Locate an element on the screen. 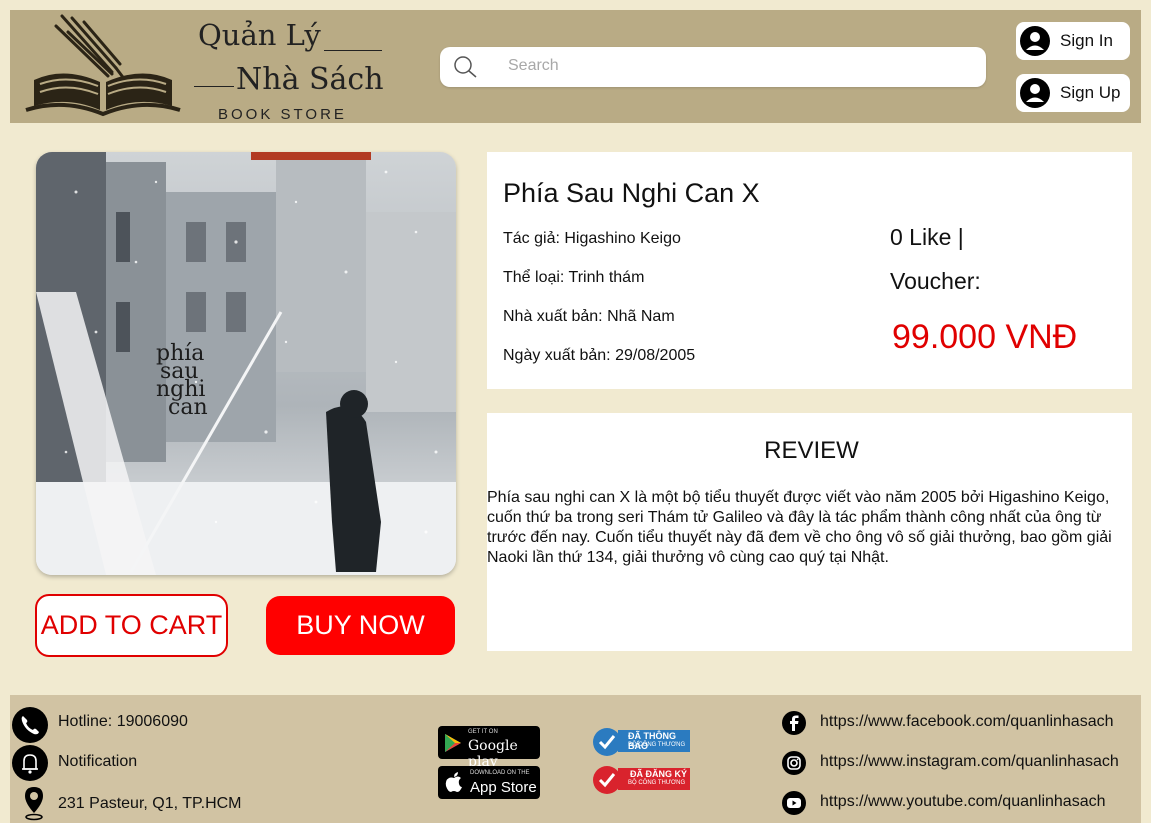 This screenshot has height=823, width=1151. search-icon is located at coordinates (465, 67).